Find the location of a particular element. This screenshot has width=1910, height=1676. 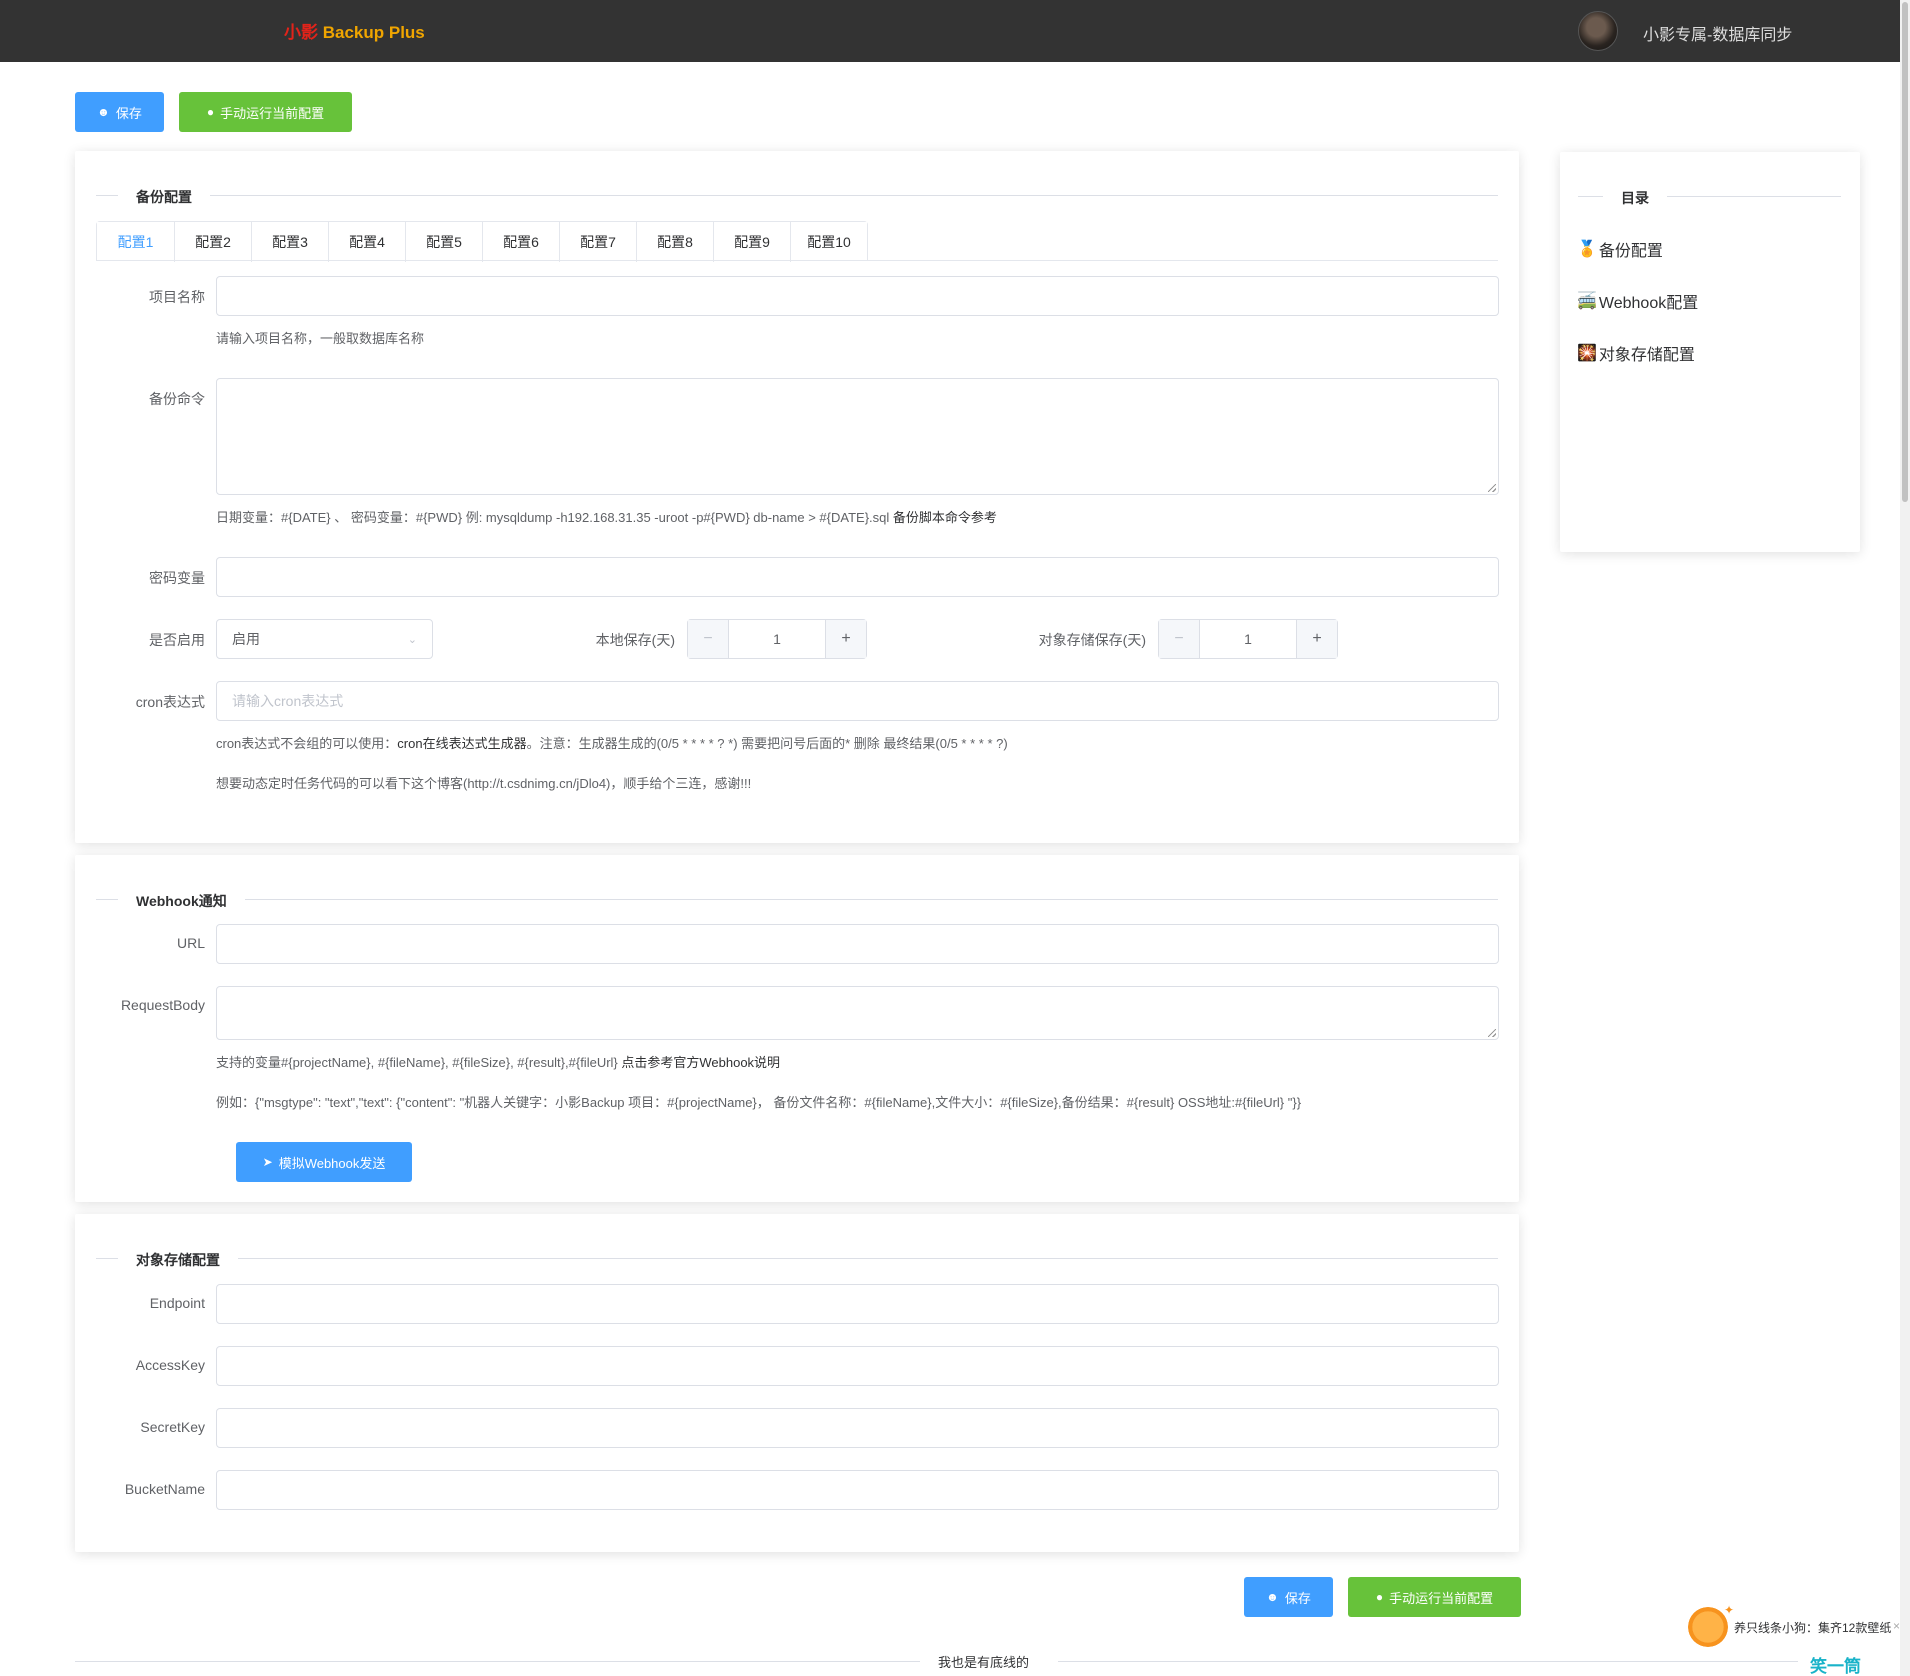

secretkey-label: SecretKey is located at coordinates (172, 1427).